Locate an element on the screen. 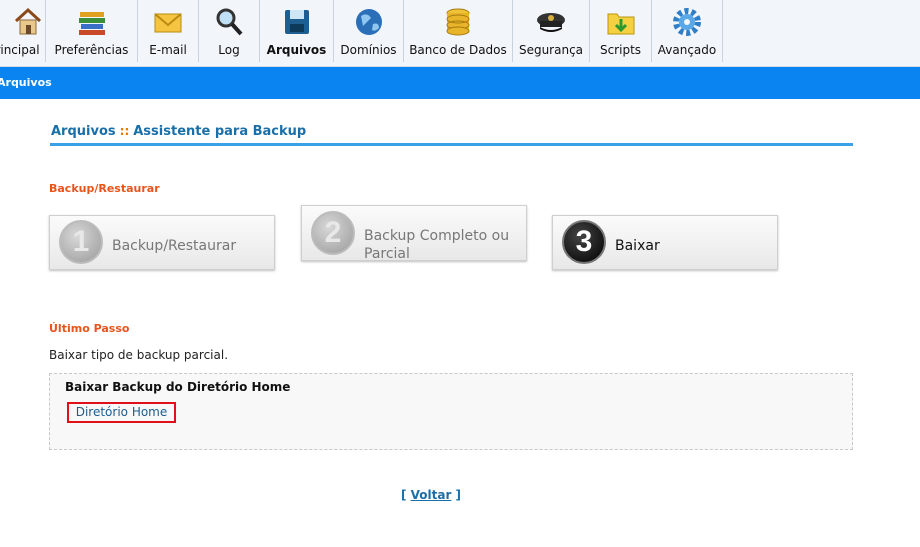  police-cap-icon is located at coordinates (551, 22).